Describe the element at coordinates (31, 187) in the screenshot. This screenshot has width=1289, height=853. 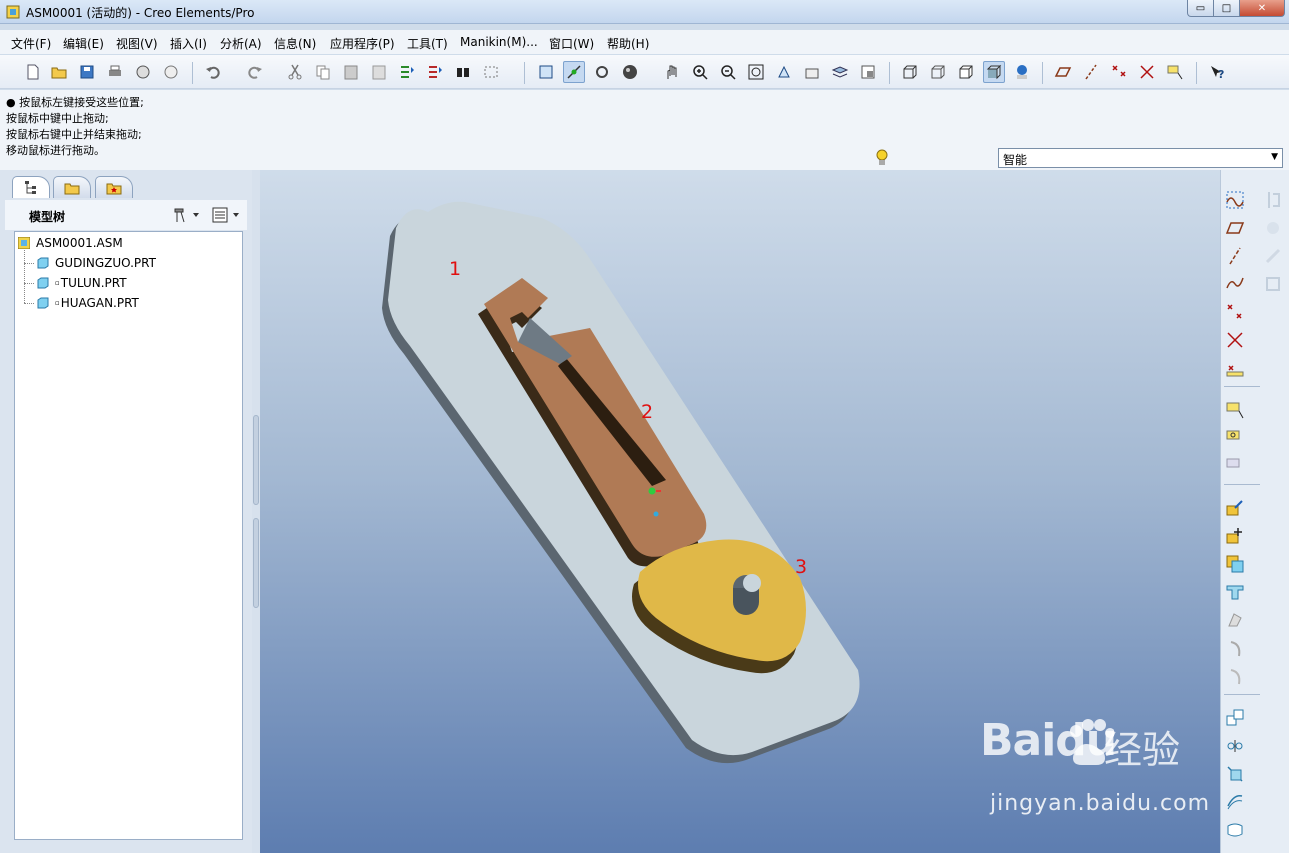
I see `tab-model-tree` at that location.